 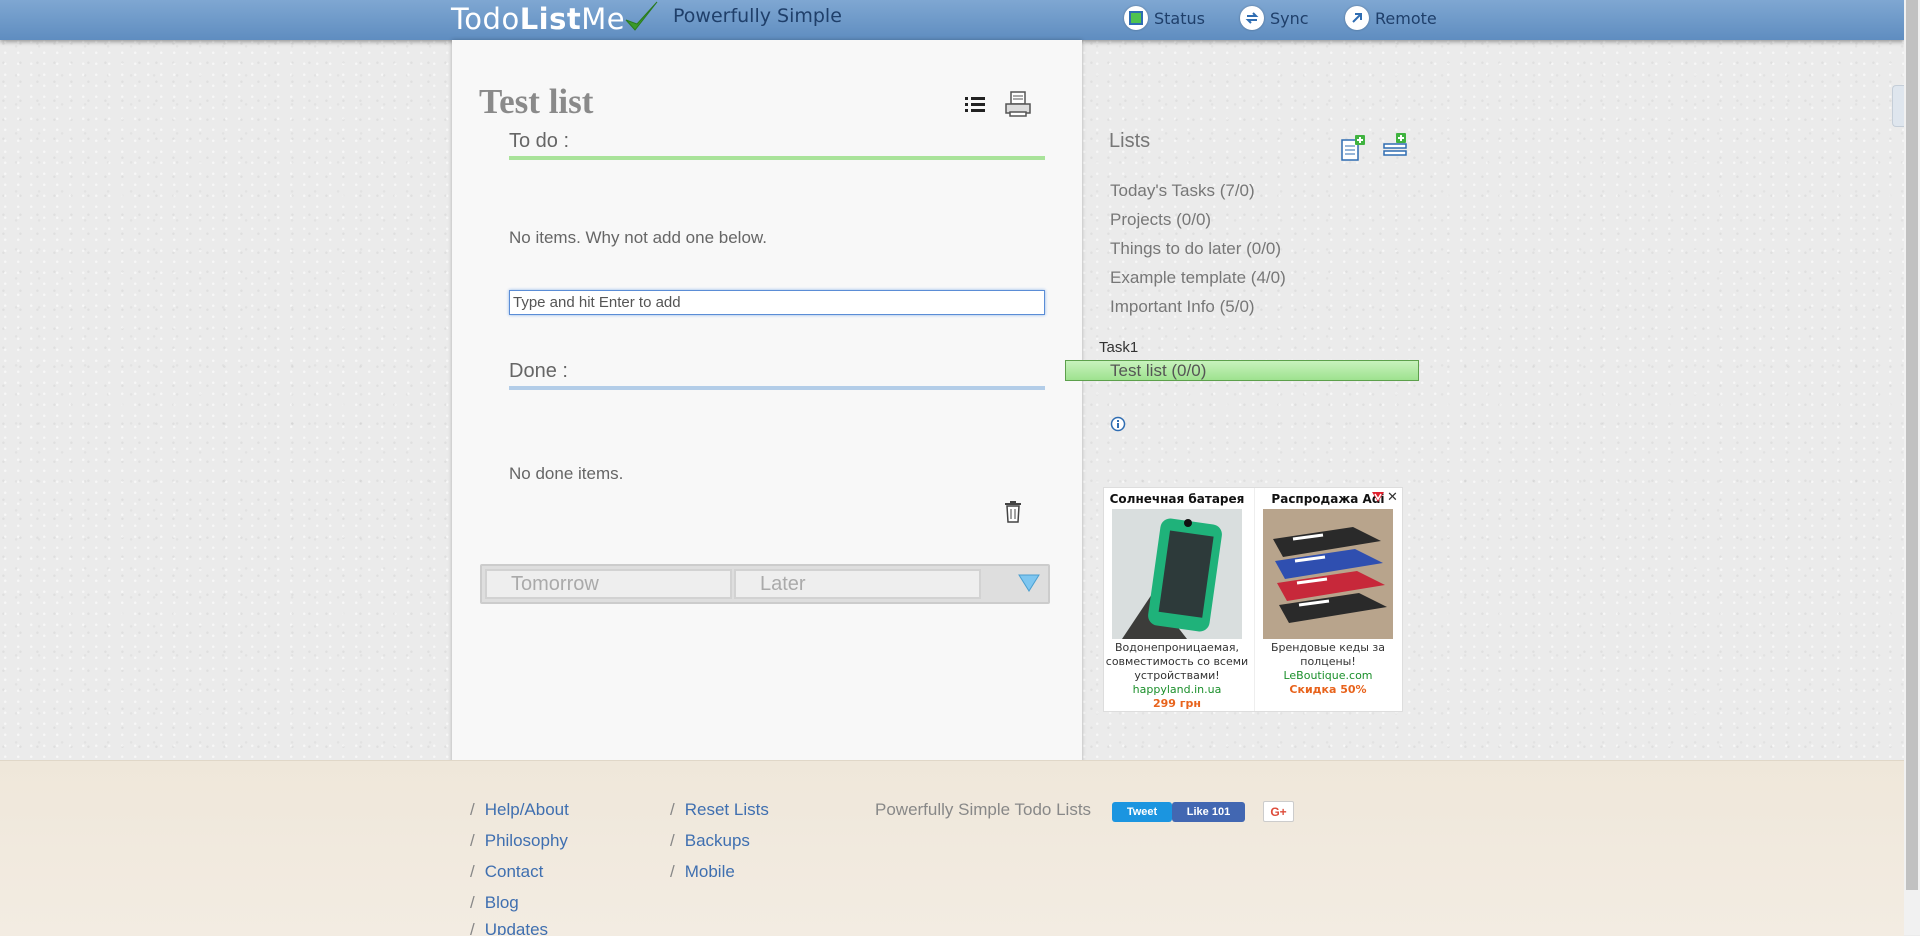 What do you see at coordinates (1177, 499) in the screenshot?
I see `ad-title: Солнечная батарея` at bounding box center [1177, 499].